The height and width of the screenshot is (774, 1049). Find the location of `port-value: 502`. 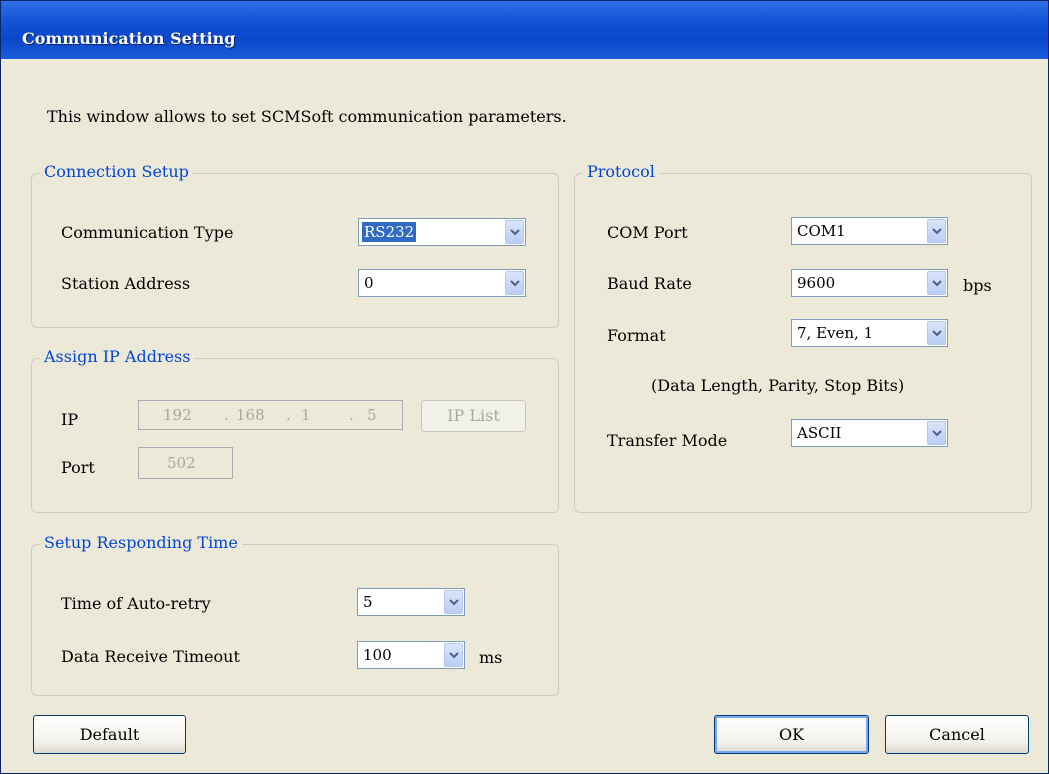

port-value: 502 is located at coordinates (181, 463).